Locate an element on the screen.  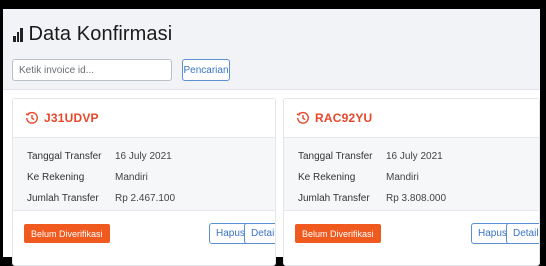
invoice-id: RAC92YU is located at coordinates (344, 118).